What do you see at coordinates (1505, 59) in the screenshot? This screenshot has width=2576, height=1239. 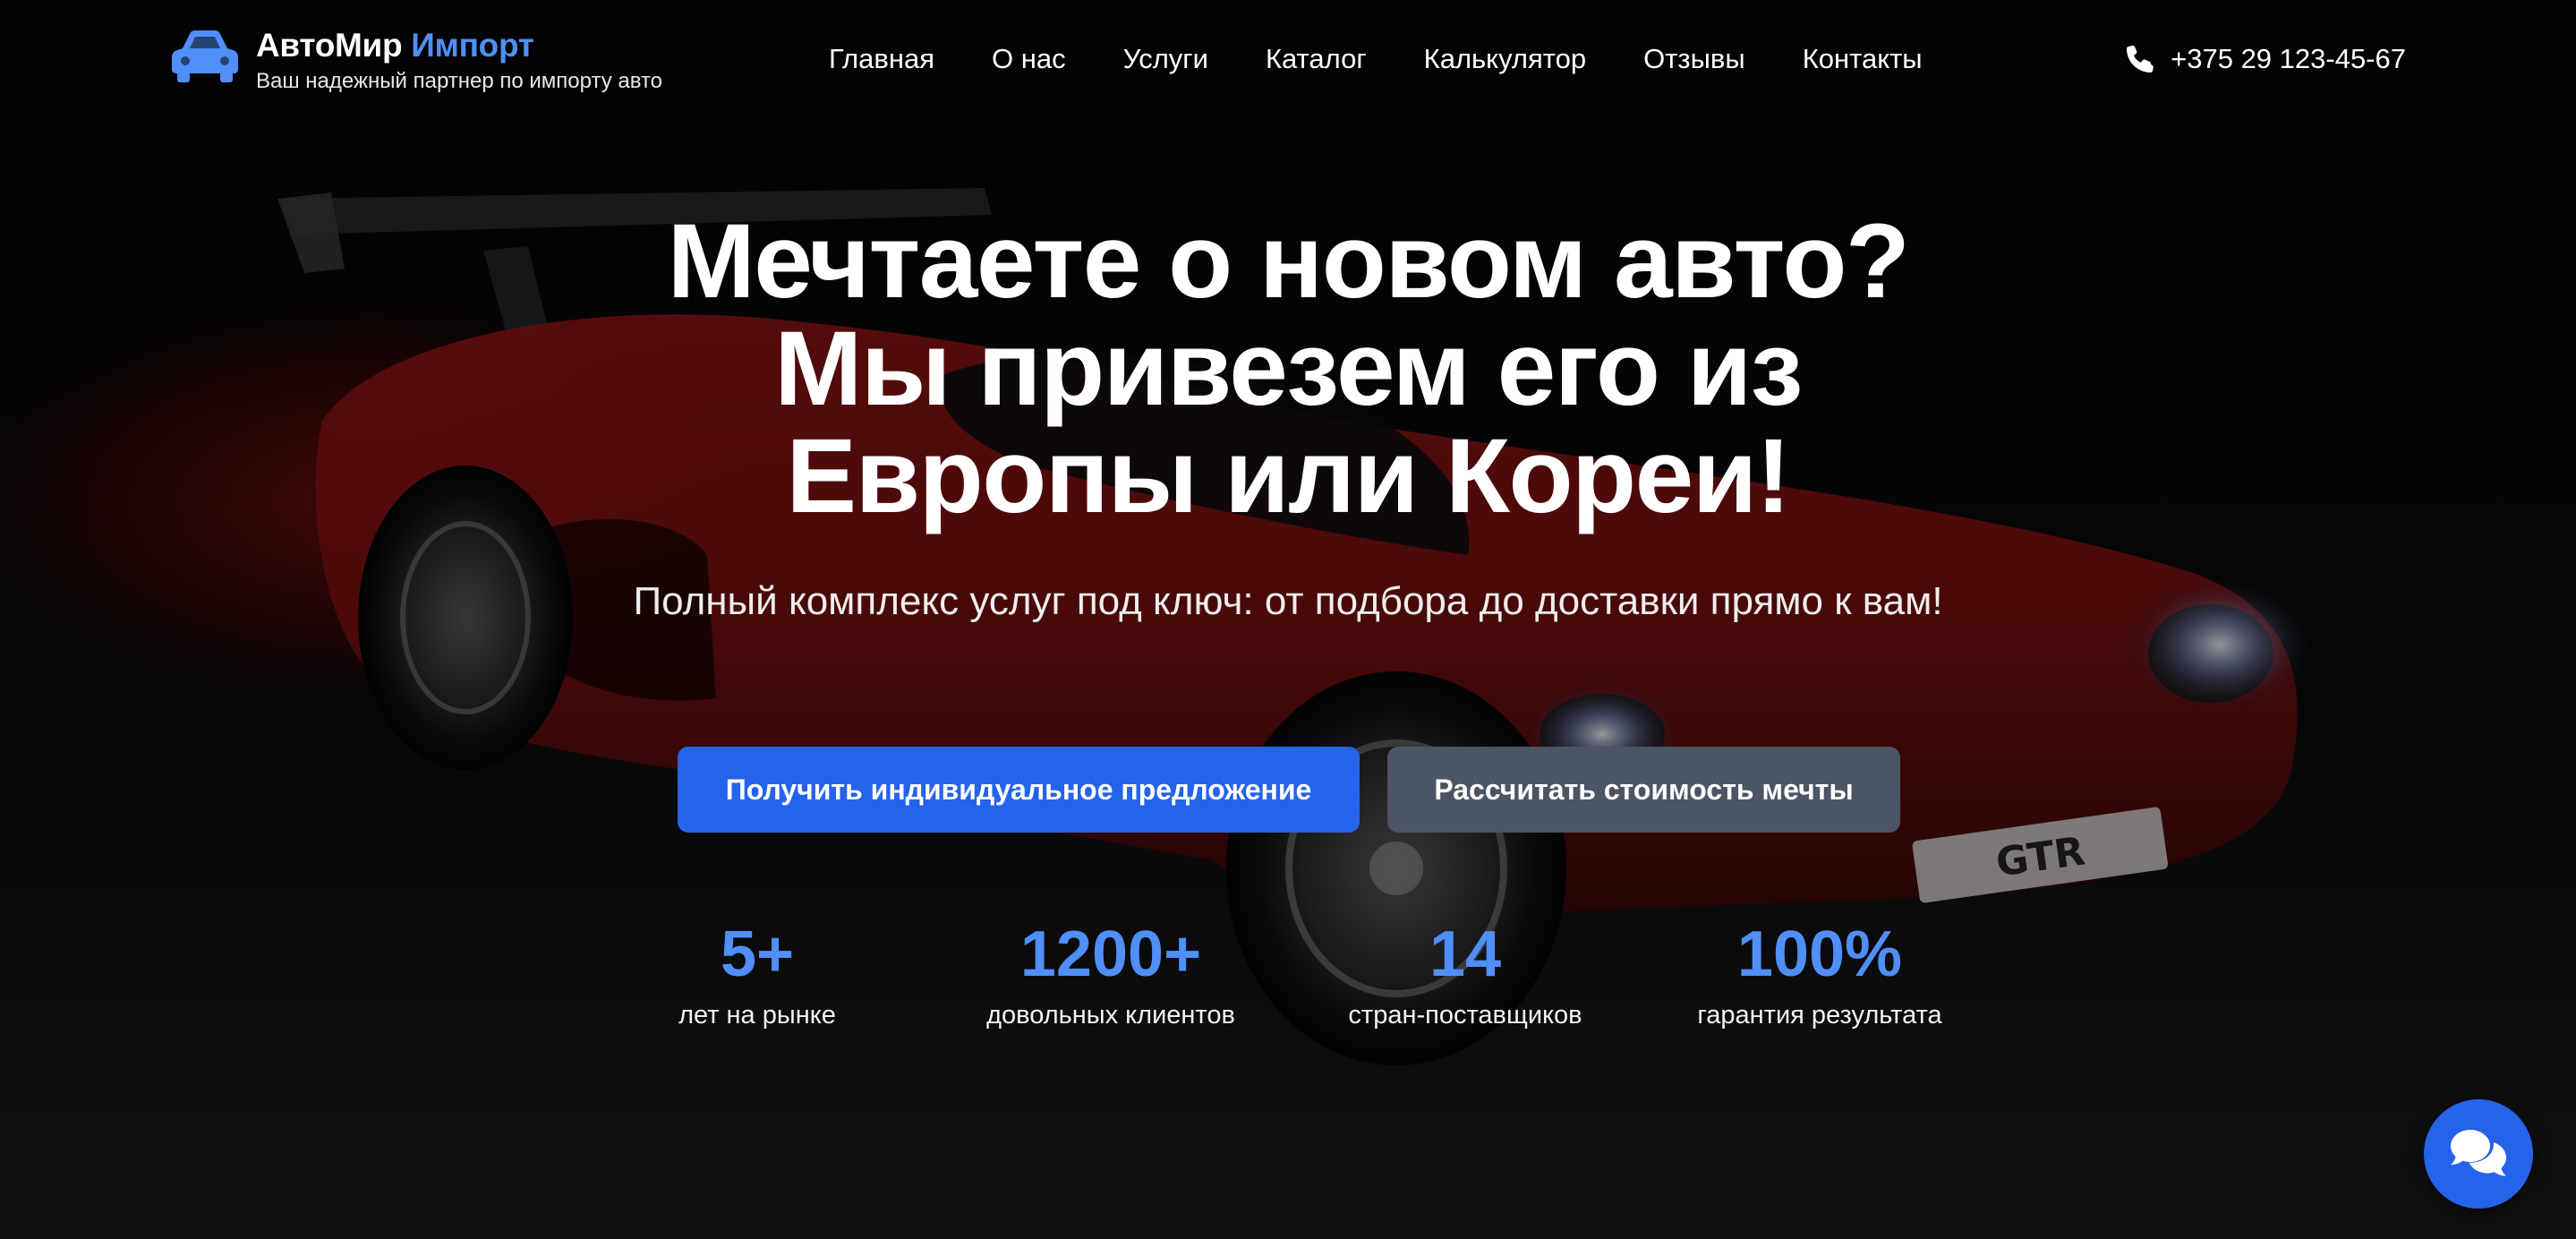 I see `nav-item-calculator: Калькулятор` at bounding box center [1505, 59].